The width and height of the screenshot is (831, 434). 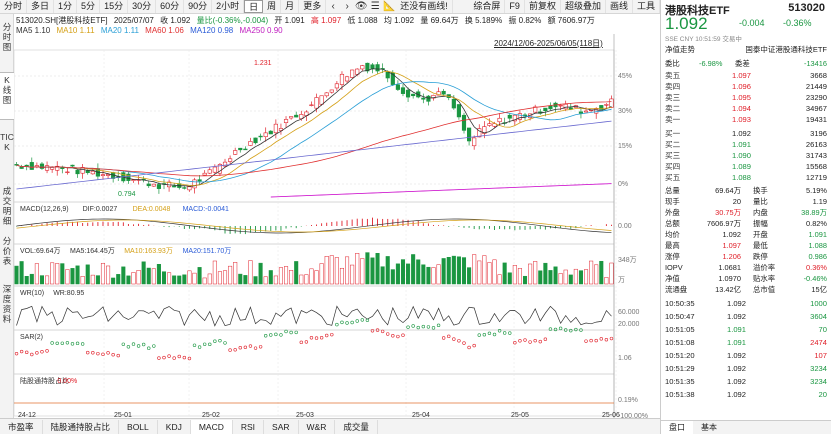 I want to click on period-tab-7: 90分, so click(x=198, y=6).